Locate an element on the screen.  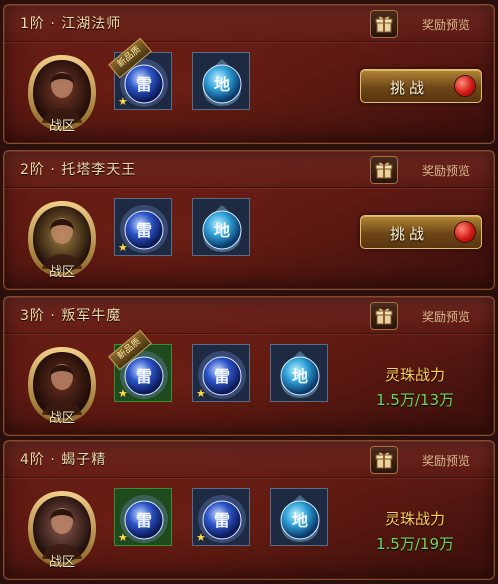
stage-title: 3阶 · 叛军牛魔 is located at coordinates (71, 316).